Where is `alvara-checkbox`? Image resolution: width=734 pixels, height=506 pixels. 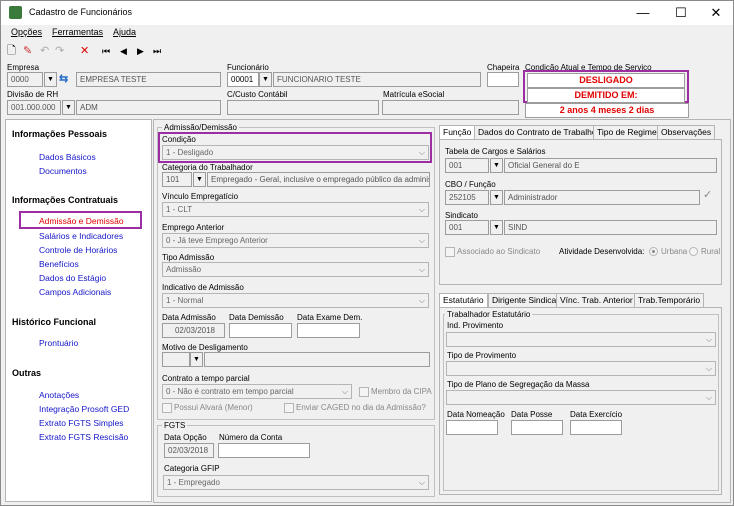 alvara-checkbox is located at coordinates (167, 408).